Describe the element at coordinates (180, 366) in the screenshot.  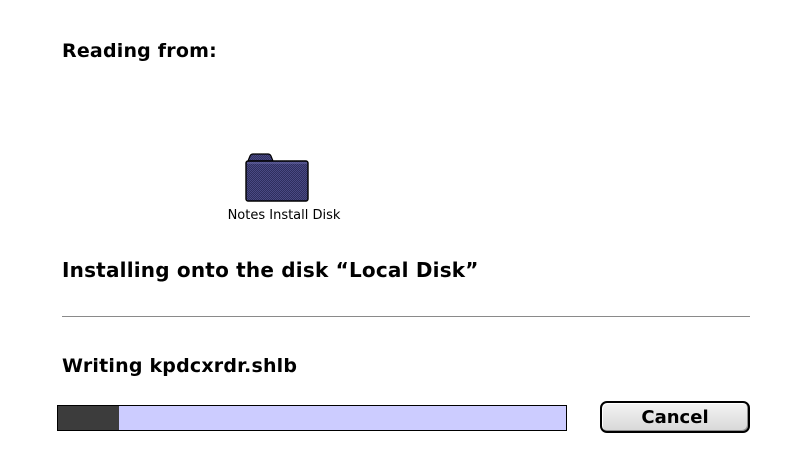
I see `status-text: Writing kpdcxrdr.shlb` at that location.